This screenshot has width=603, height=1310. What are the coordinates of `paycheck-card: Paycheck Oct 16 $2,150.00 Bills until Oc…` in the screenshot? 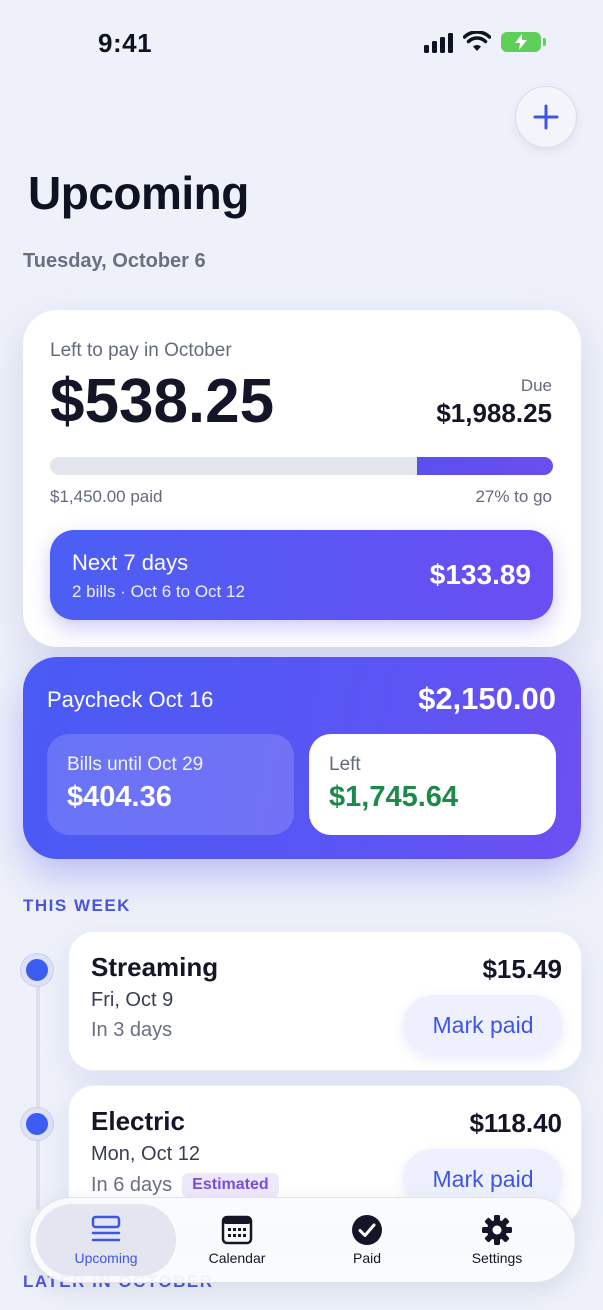 It's located at (302, 758).